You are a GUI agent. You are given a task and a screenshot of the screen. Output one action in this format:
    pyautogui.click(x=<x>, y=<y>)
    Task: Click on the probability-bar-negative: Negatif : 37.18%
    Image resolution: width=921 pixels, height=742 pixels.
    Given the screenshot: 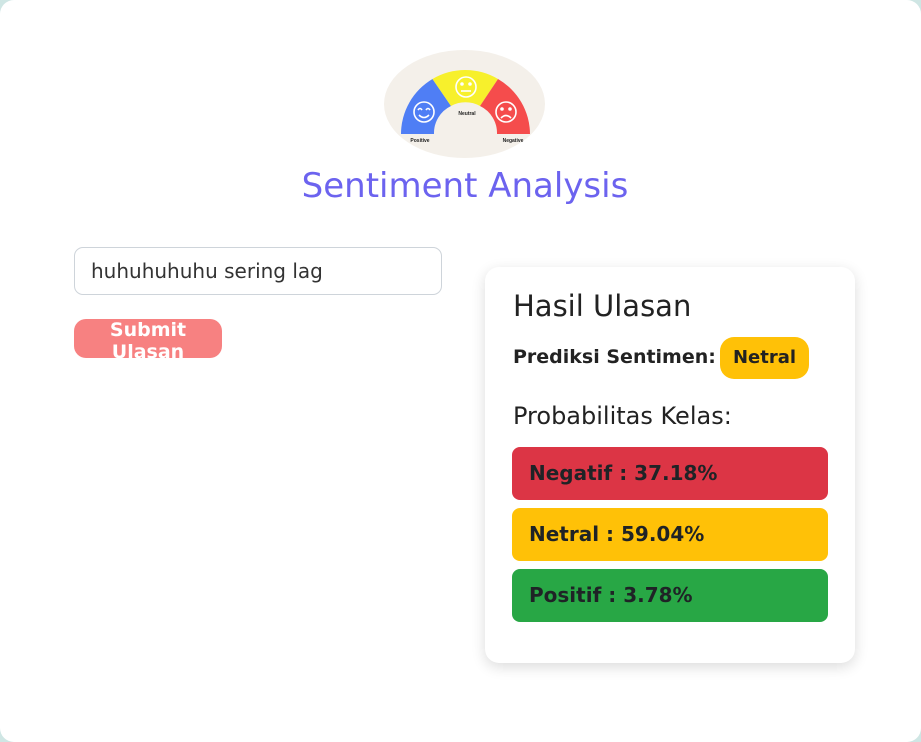 What is the action you would take?
    pyautogui.click(x=670, y=473)
    